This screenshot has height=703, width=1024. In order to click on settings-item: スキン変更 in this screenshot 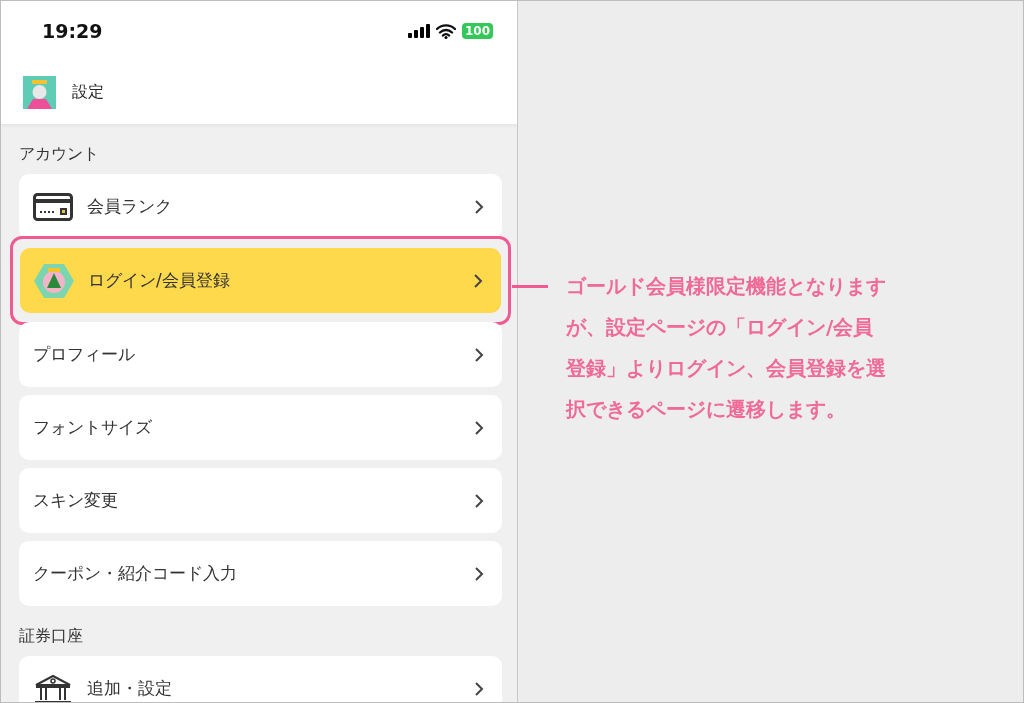, I will do `click(260, 500)`.